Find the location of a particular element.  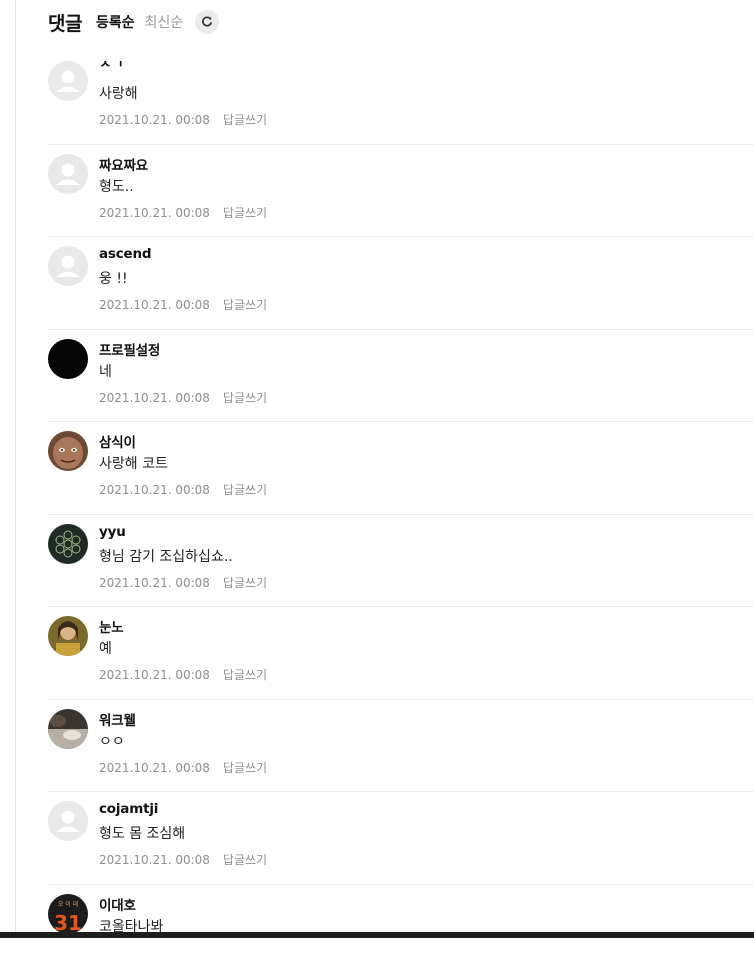

comment-text: 사랑해 is located at coordinates (118, 93).